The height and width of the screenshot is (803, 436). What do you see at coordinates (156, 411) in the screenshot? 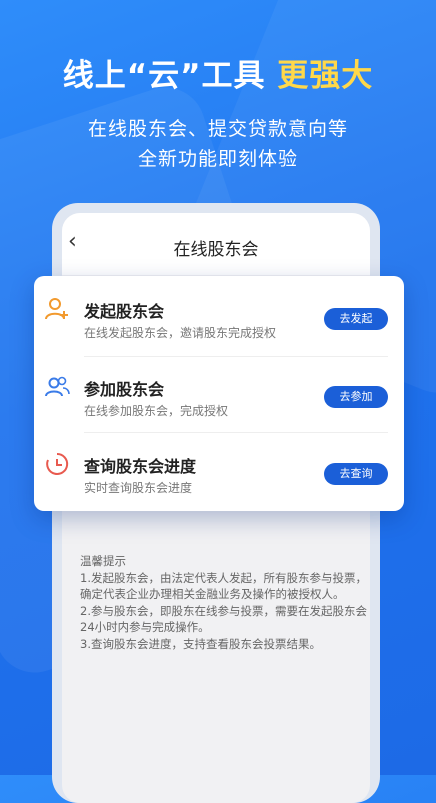
I see `item-desc: 在线参加股东会，完成授权` at bounding box center [156, 411].